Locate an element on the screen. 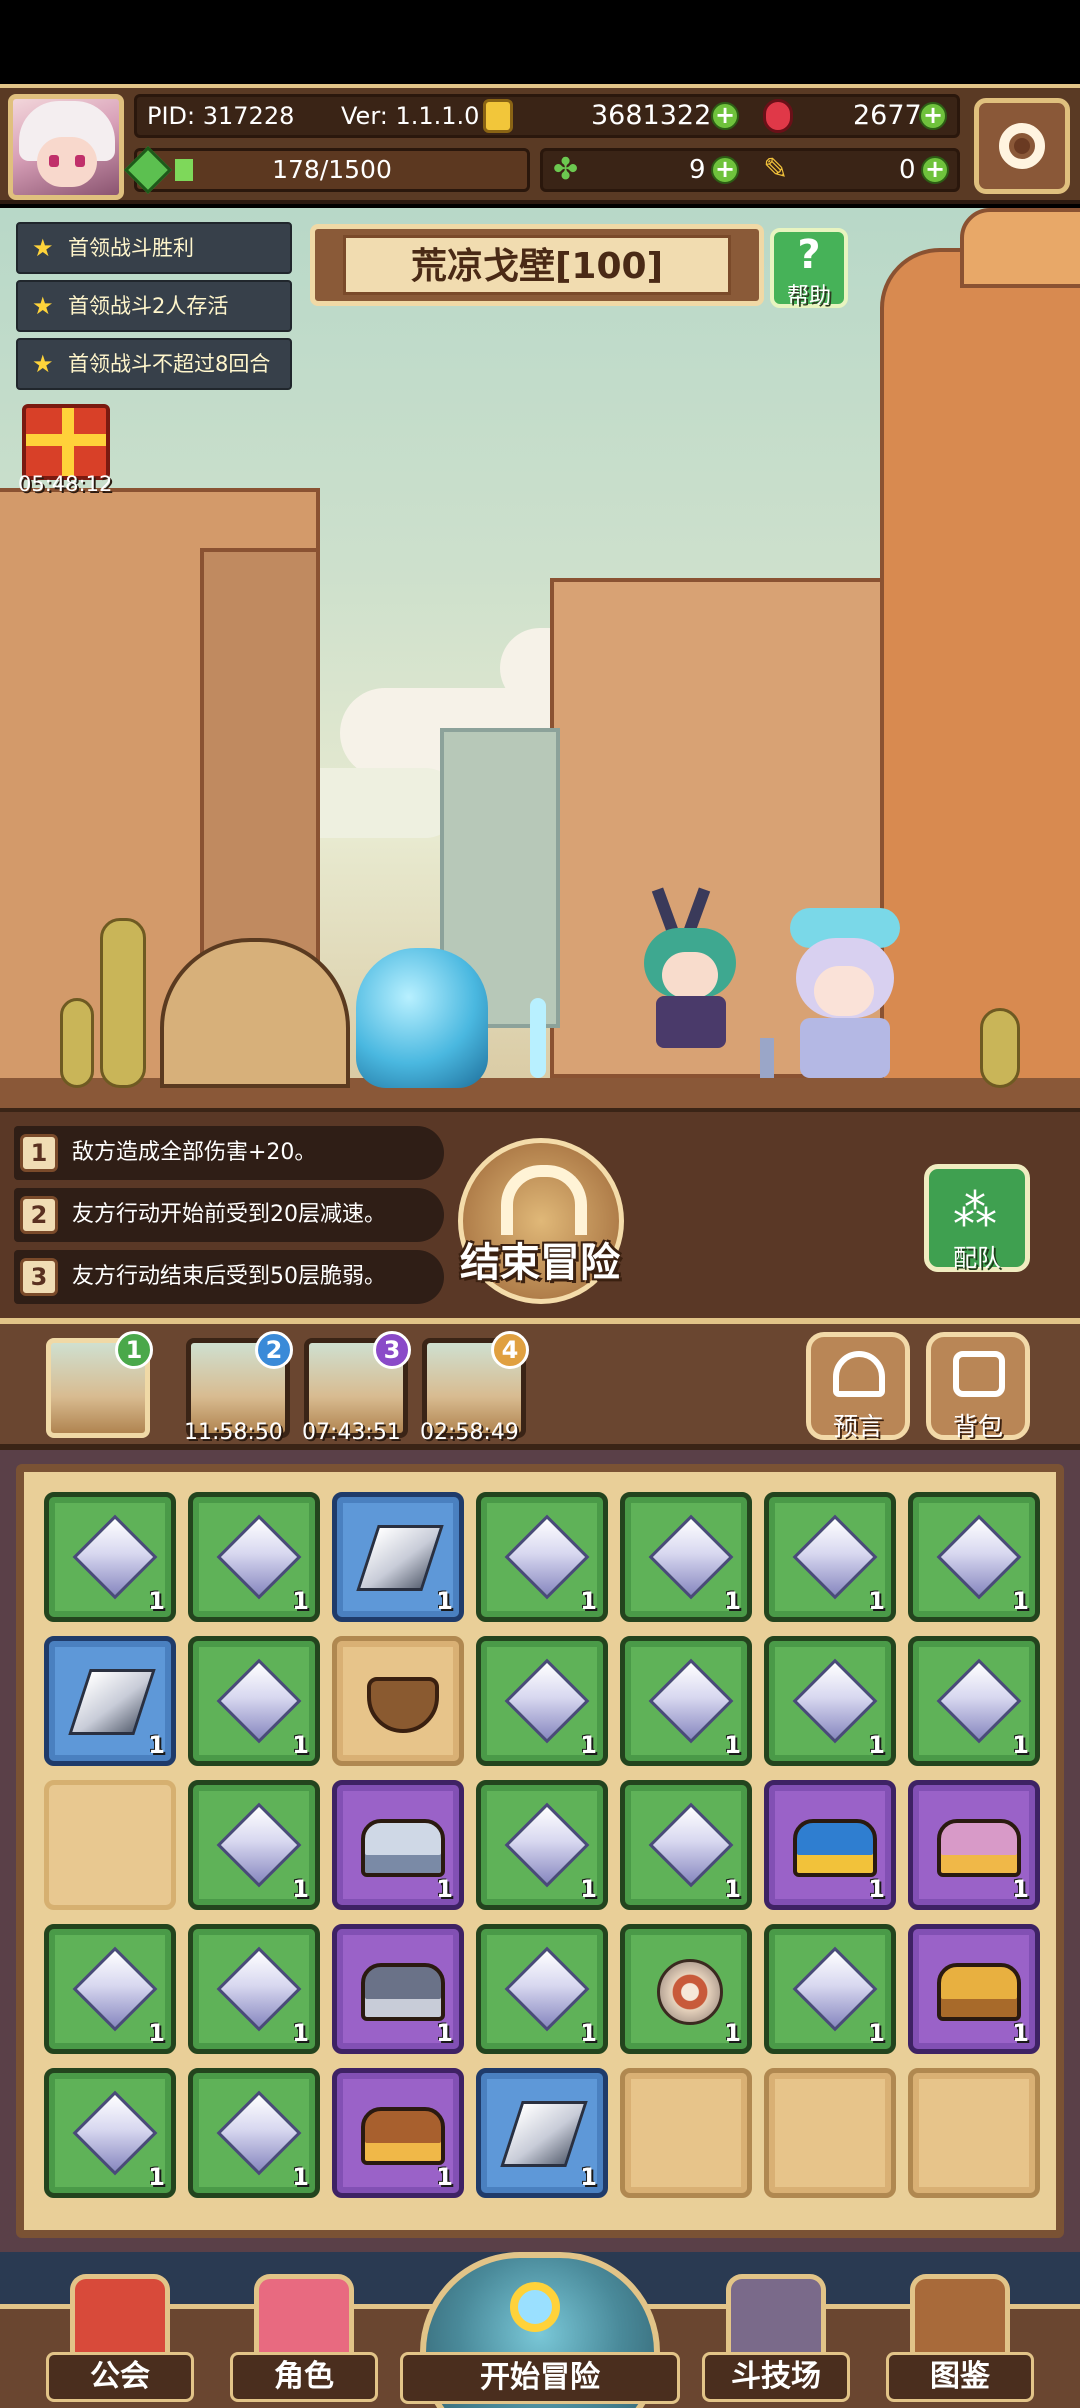  backpack-button: 背包 is located at coordinates (978, 1386).